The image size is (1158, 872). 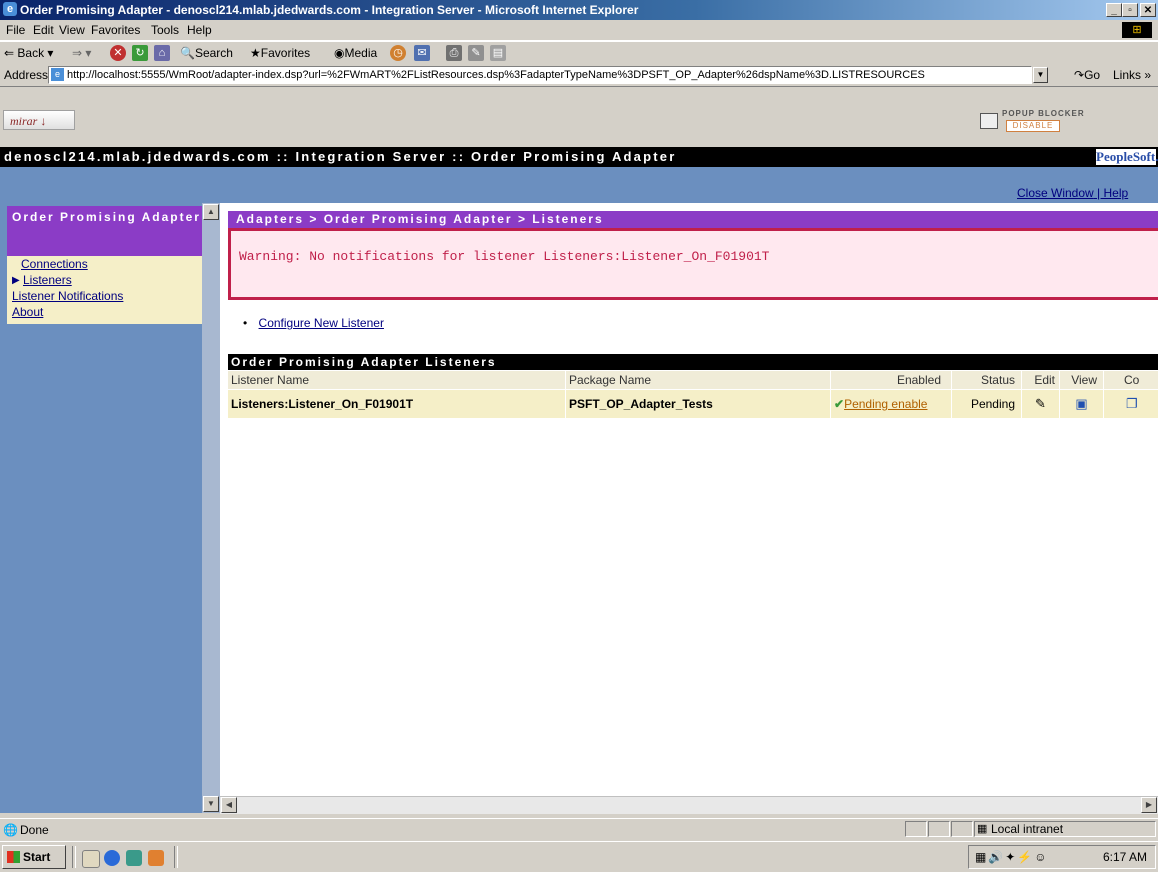 I want to click on menu-bar: File Edit View Favorites Tools Help ⊞, so click(x=579, y=30).